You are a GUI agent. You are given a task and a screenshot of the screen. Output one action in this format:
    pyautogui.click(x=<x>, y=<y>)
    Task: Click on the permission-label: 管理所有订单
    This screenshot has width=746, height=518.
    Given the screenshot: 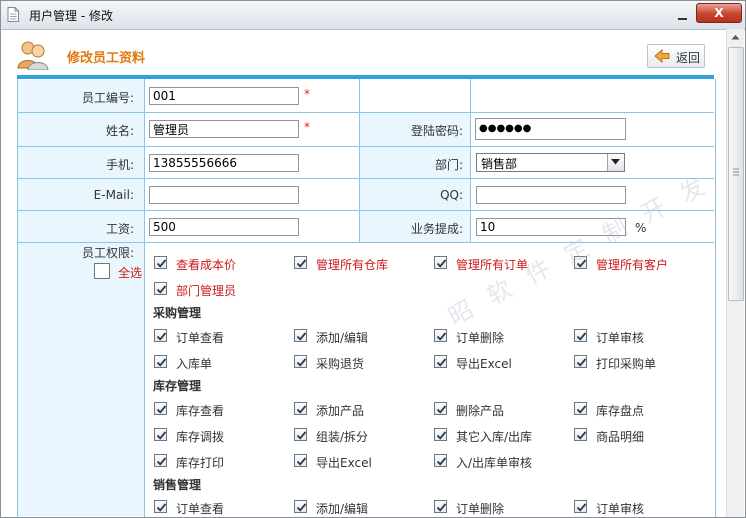 What is the action you would take?
    pyautogui.click(x=492, y=265)
    